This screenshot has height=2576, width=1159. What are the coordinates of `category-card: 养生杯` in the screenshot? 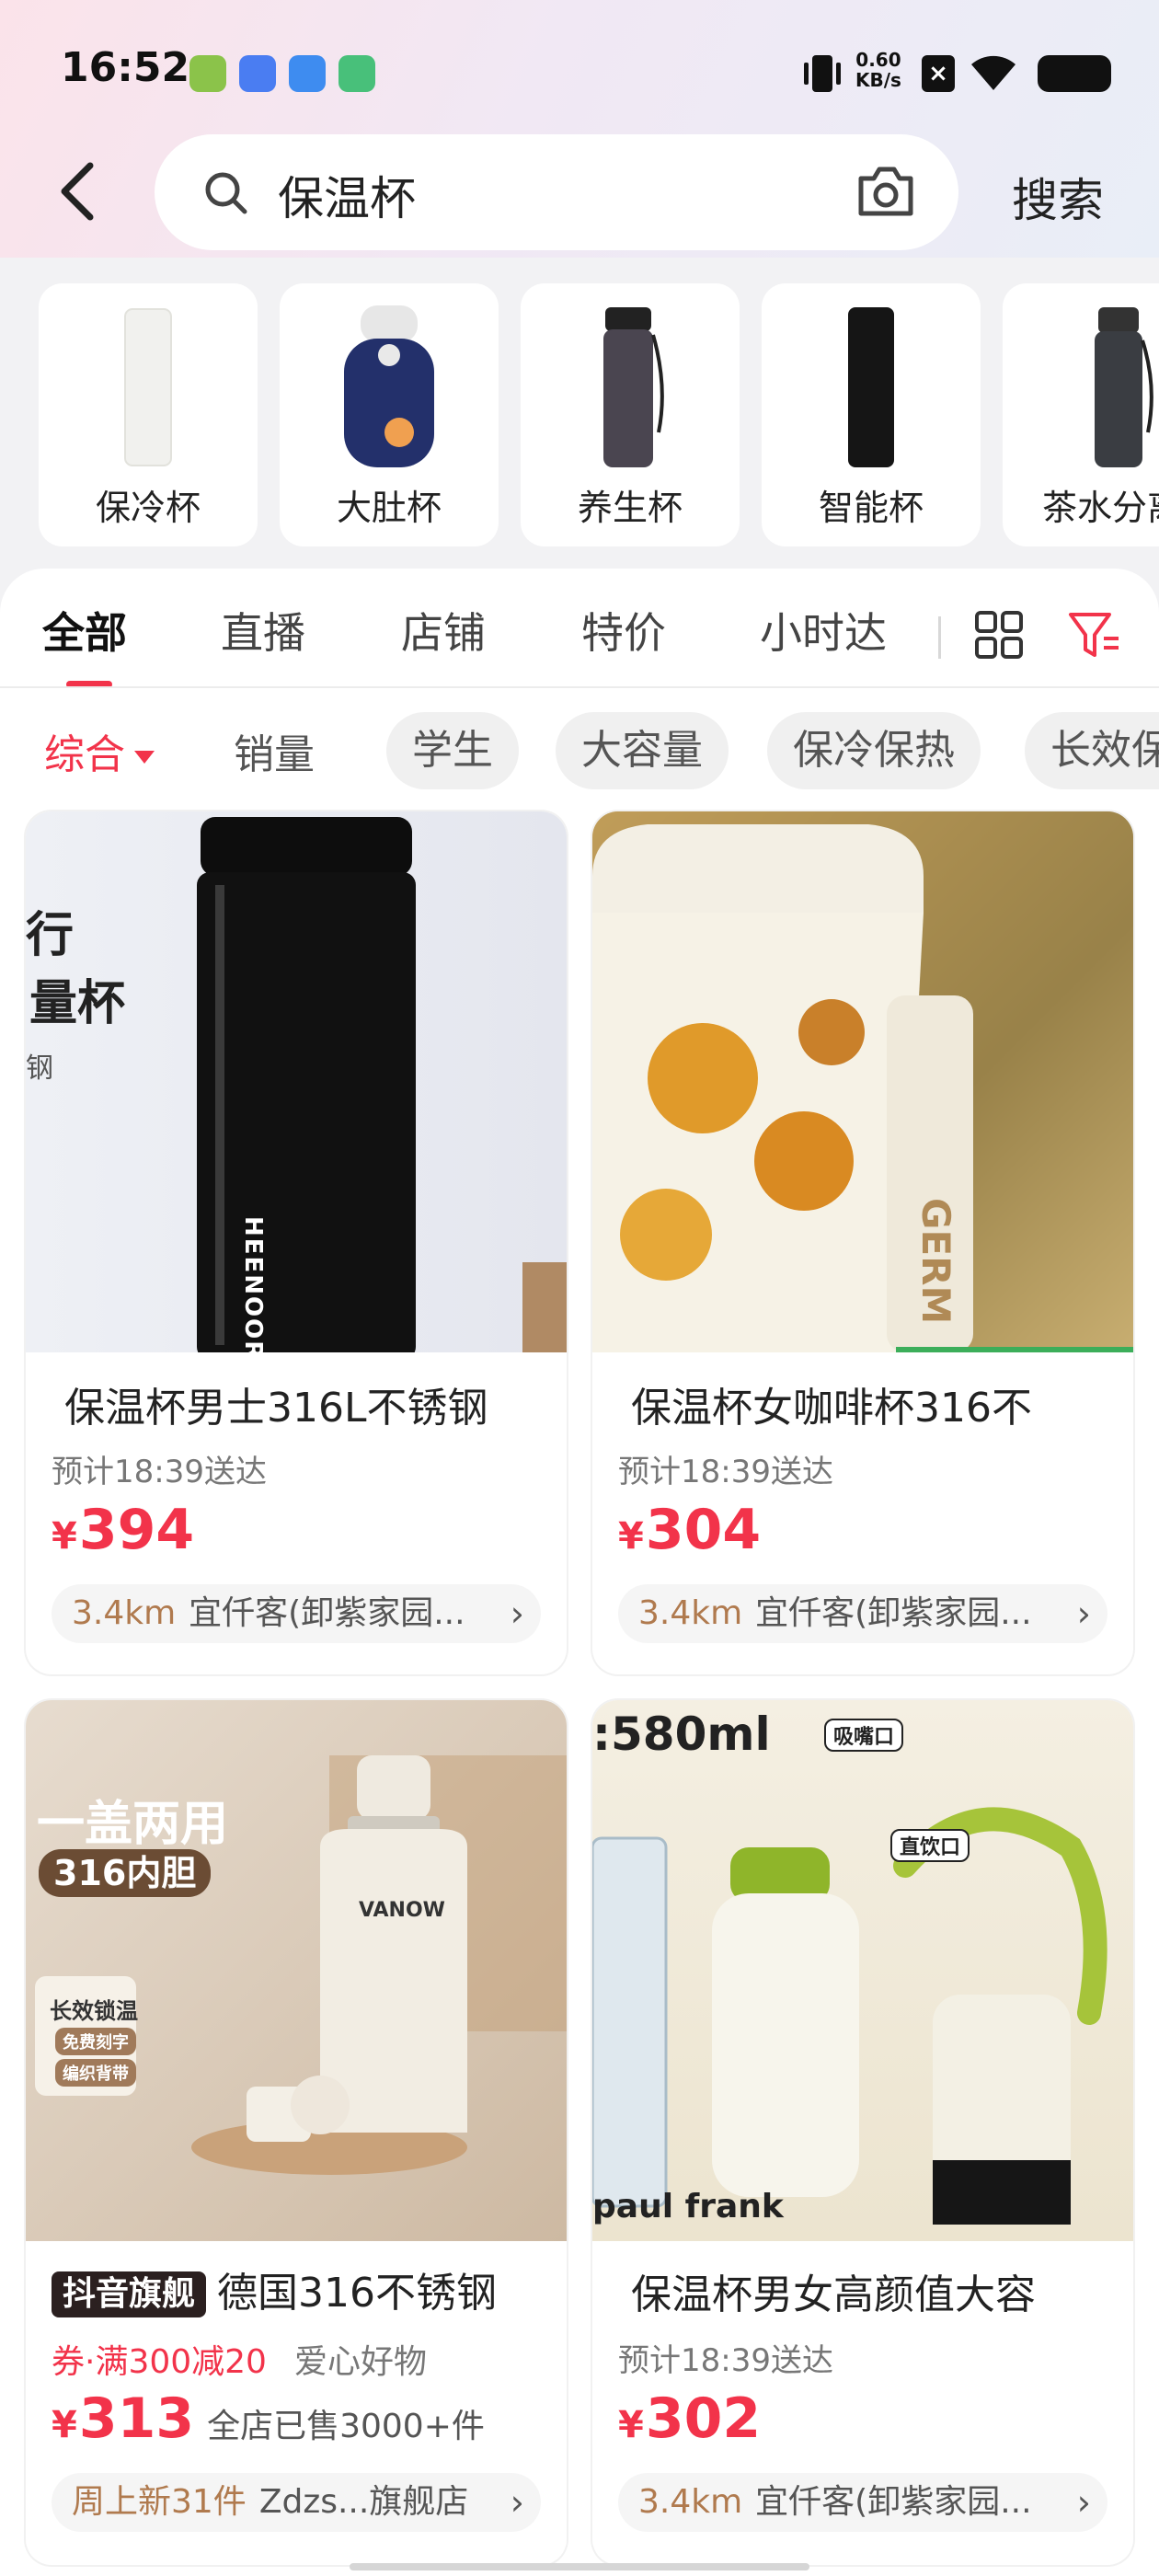 It's located at (630, 414).